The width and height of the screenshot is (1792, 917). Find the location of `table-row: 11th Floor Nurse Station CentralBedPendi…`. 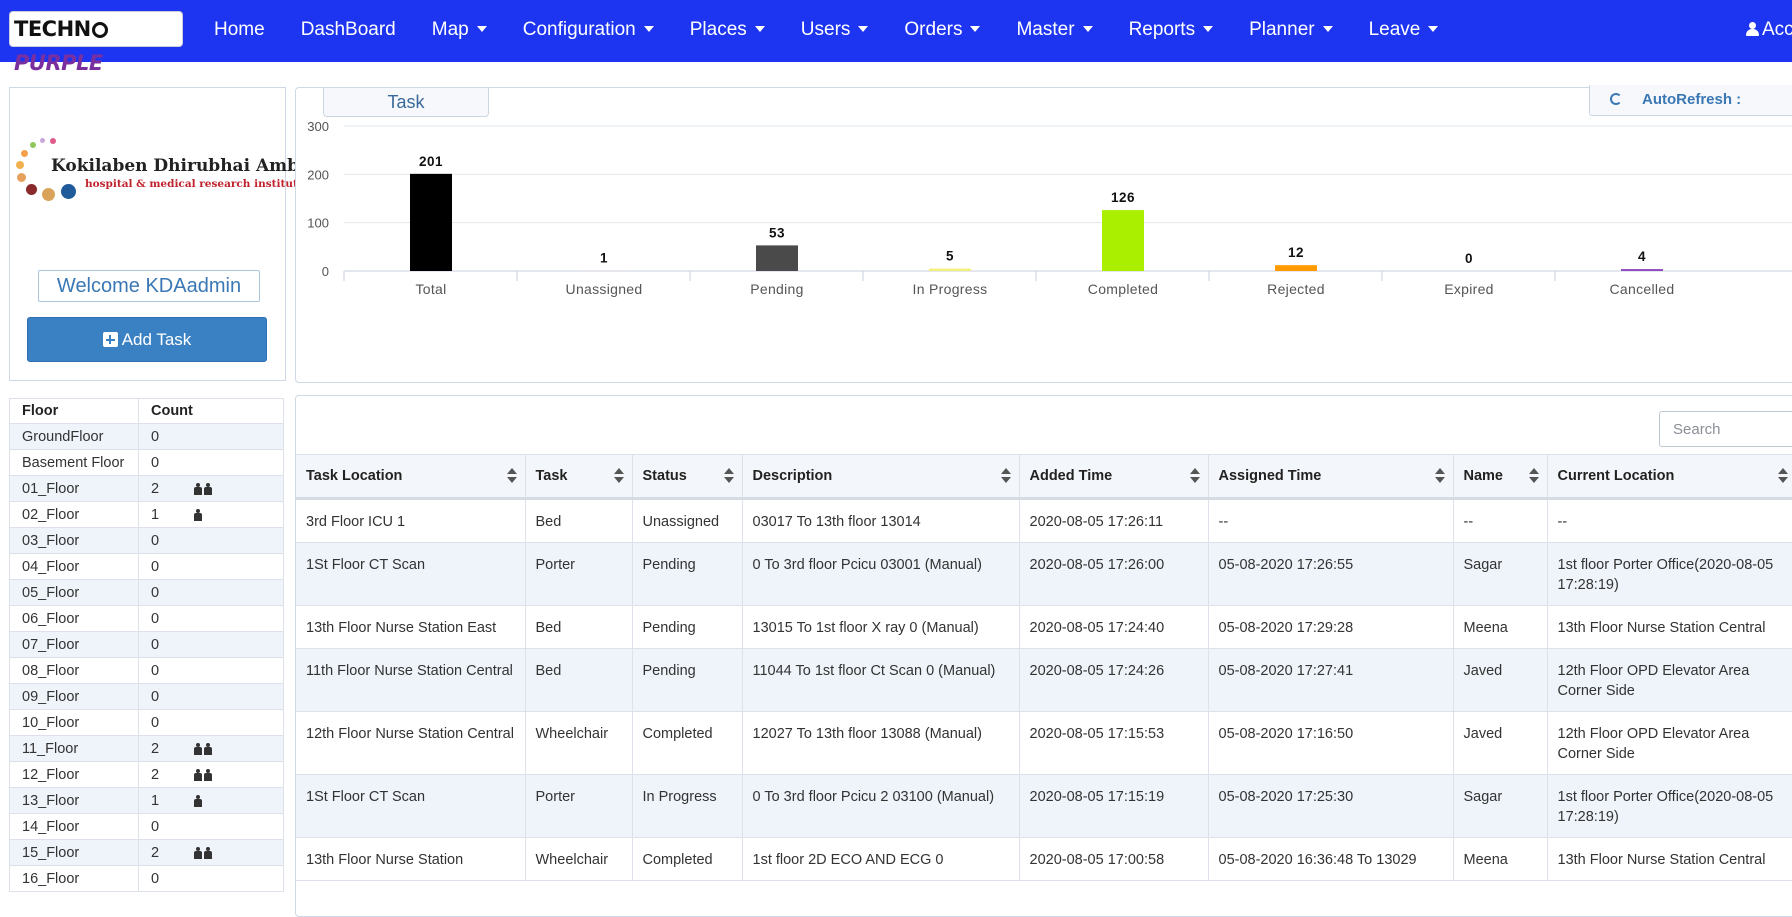

table-row: 11th Floor Nurse Station CentralBedPendi… is located at coordinates (1044, 680).